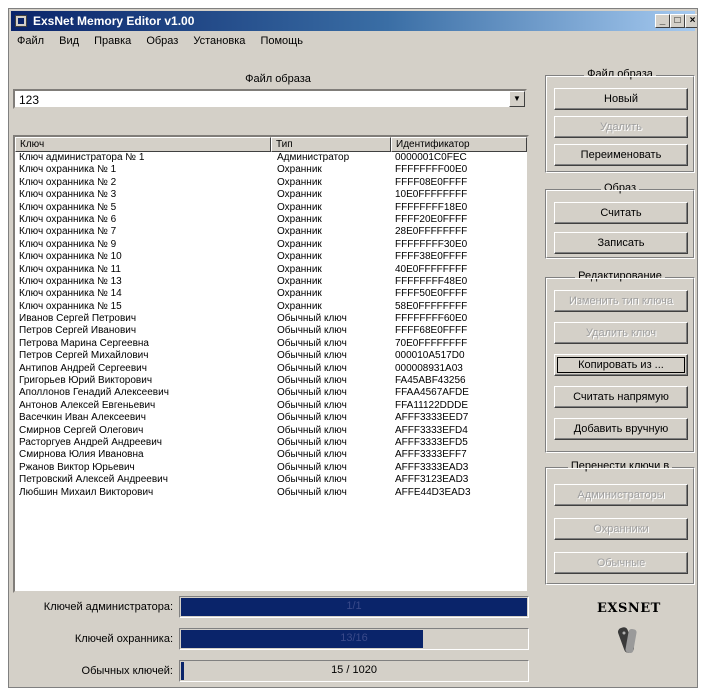 Image resolution: width=706 pixels, height=695 pixels. Describe the element at coordinates (86, 381) in the screenshot. I see `key-cell: Григорьев Юрий Викторович` at that location.